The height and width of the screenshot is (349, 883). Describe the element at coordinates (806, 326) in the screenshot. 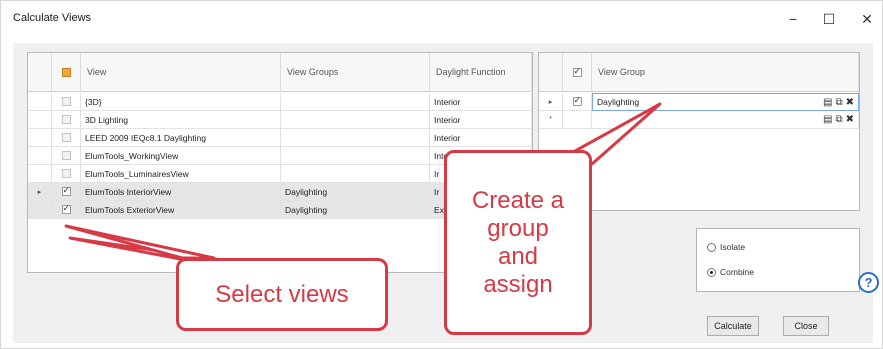

I see `close-button: Close` at that location.